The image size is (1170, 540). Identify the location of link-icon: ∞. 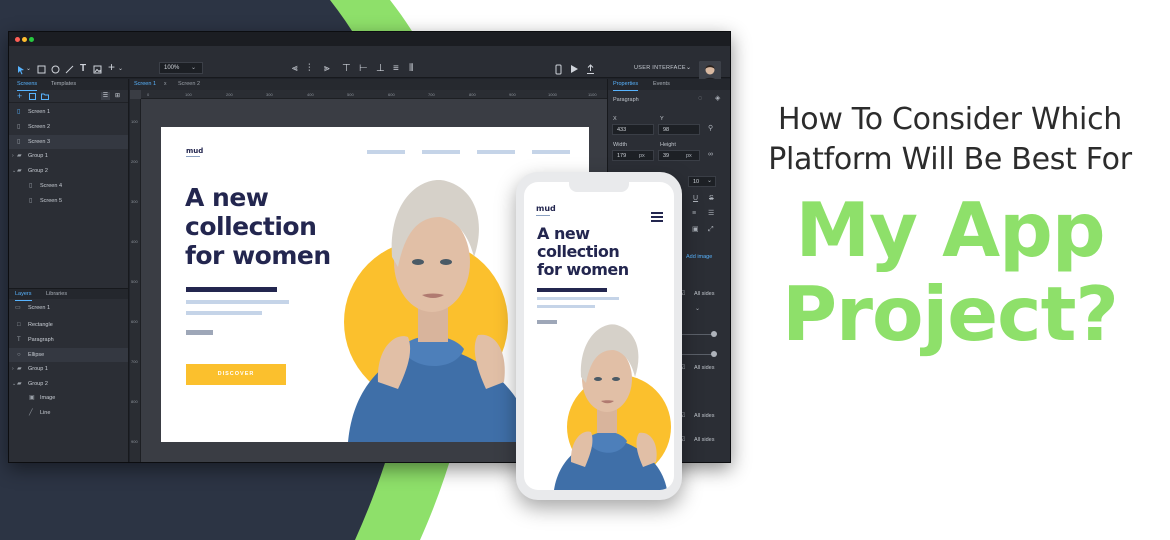
(710, 155).